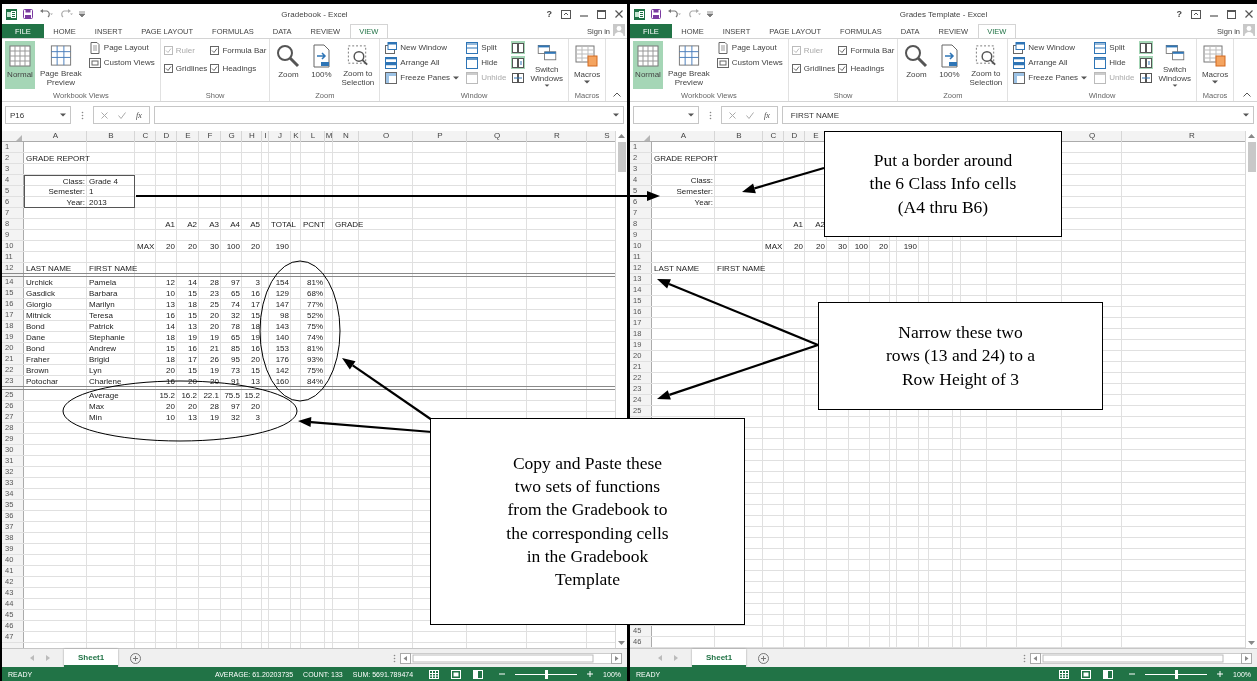 Image resolution: width=1257 pixels, height=681 pixels. Describe the element at coordinates (440, 136) in the screenshot. I see `column-header: P` at that location.